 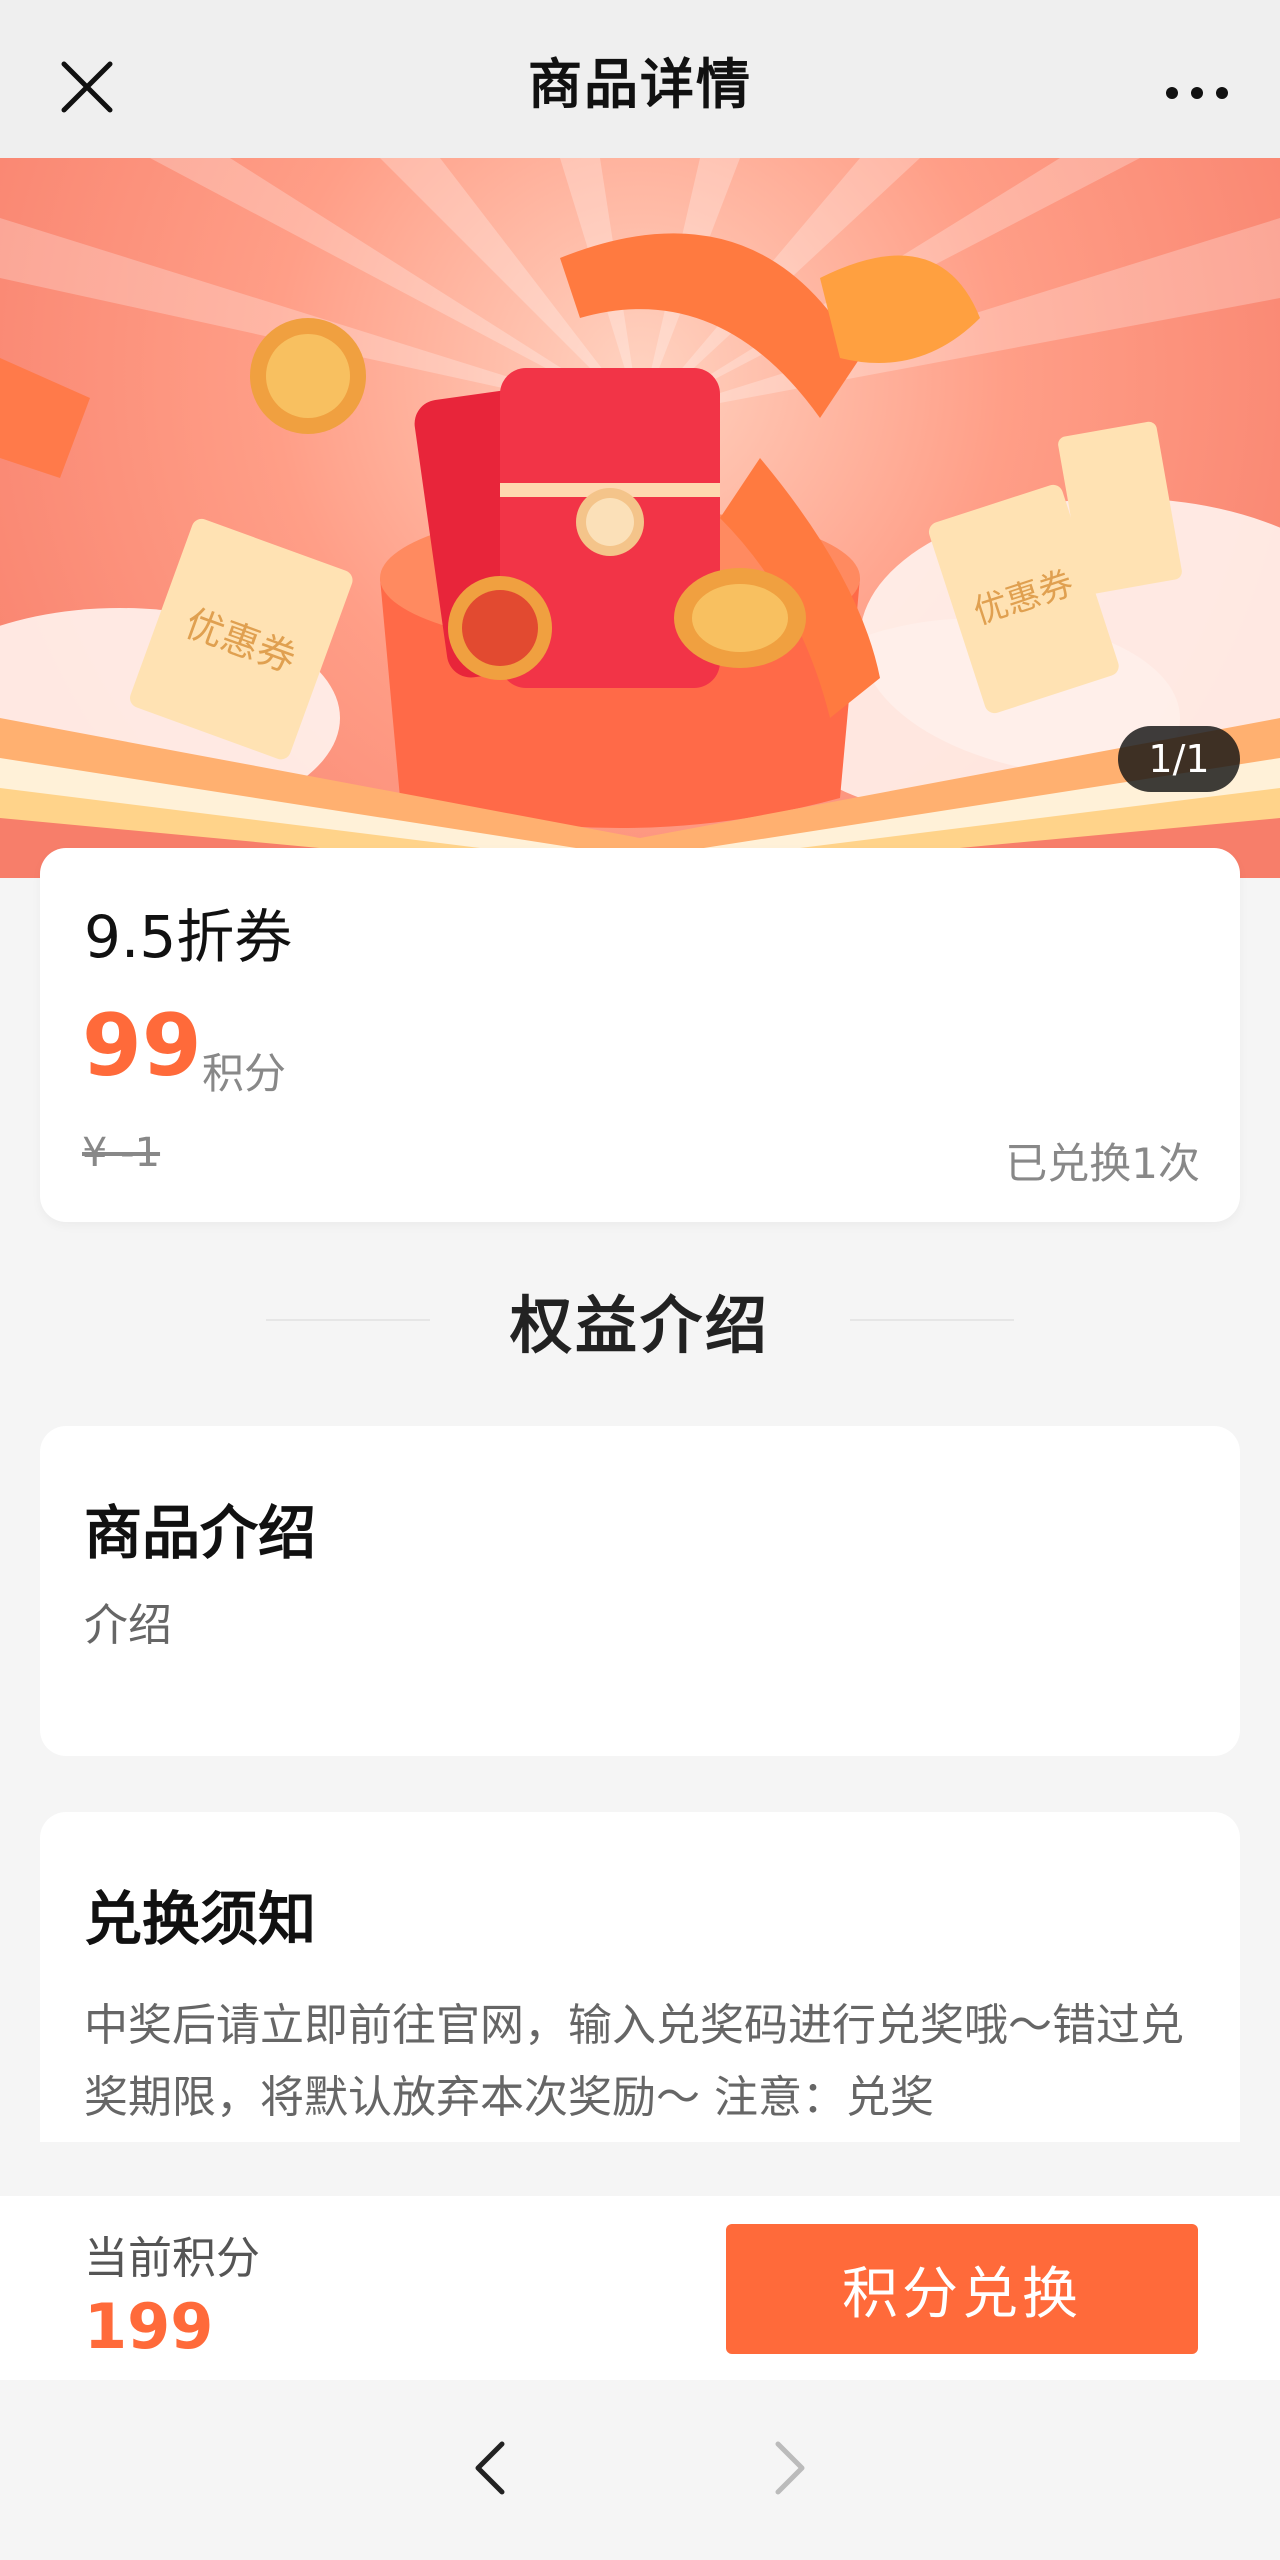 What do you see at coordinates (128, 1625) in the screenshot?
I see `intro-body: 介绍` at bounding box center [128, 1625].